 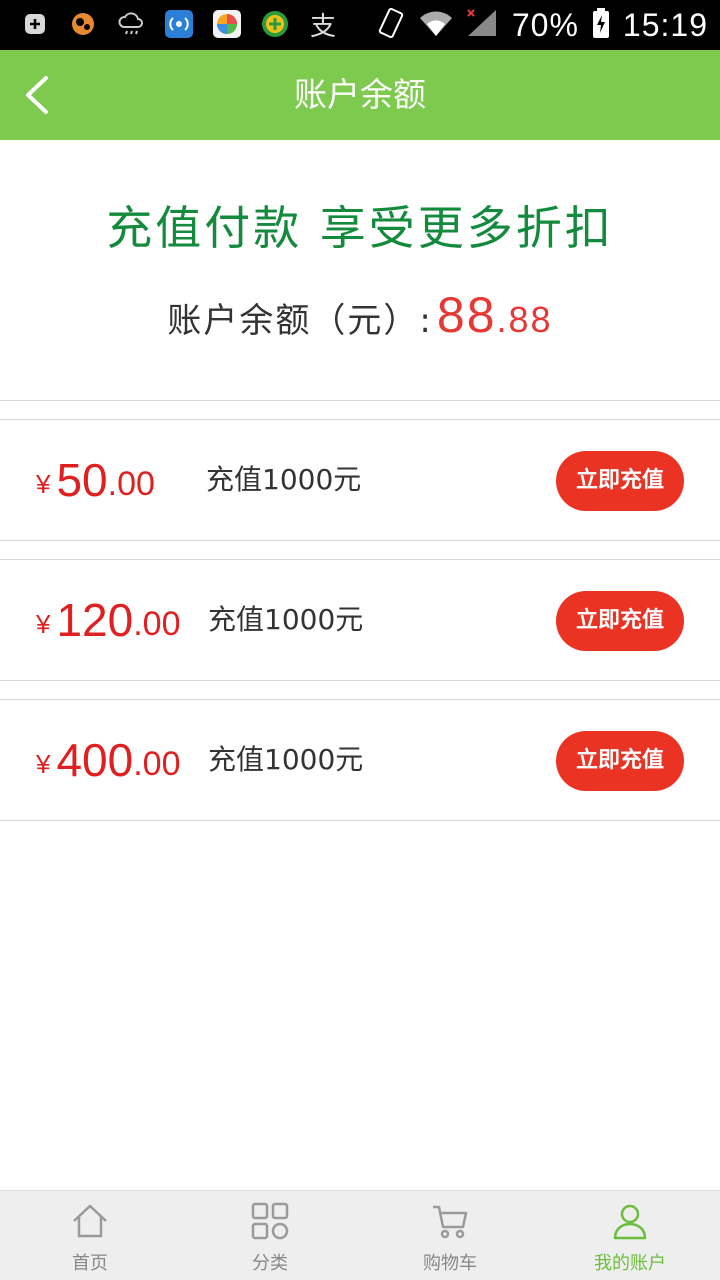 I want to click on signal-icon, so click(x=483, y=25).